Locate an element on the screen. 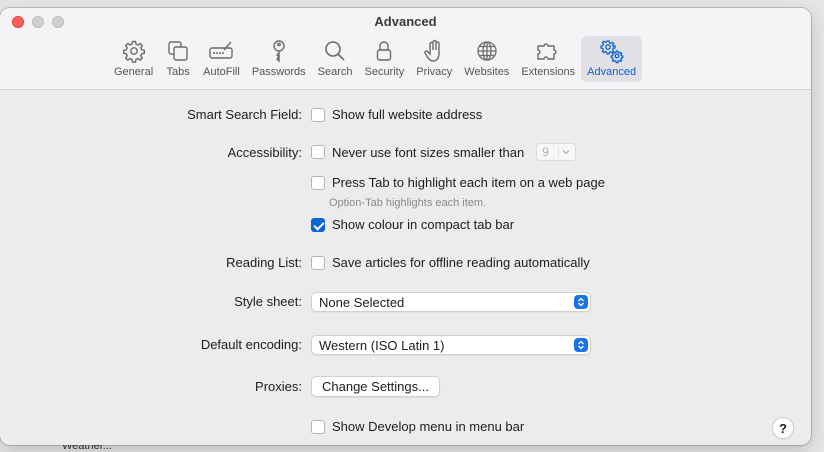  tabs-icon is located at coordinates (178, 51).